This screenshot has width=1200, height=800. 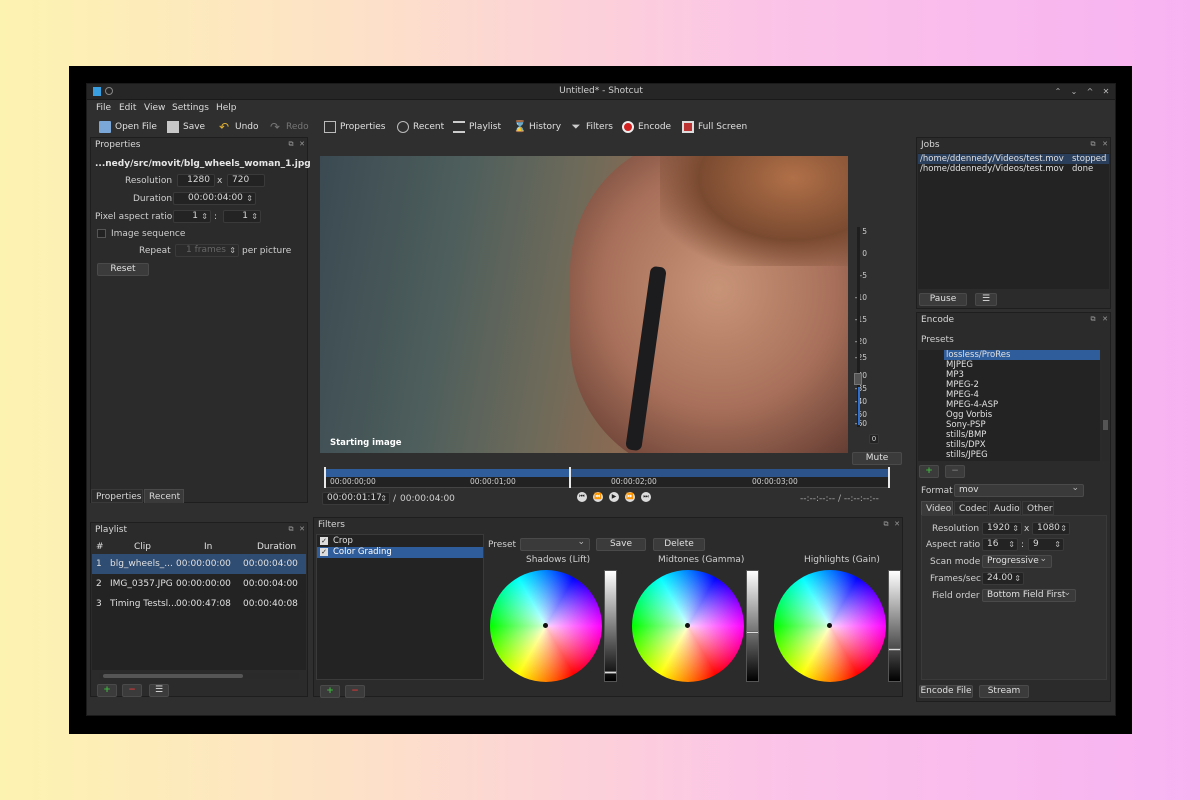 I want to click on skip-previous-icon: ⏮, so click(x=582, y=497).